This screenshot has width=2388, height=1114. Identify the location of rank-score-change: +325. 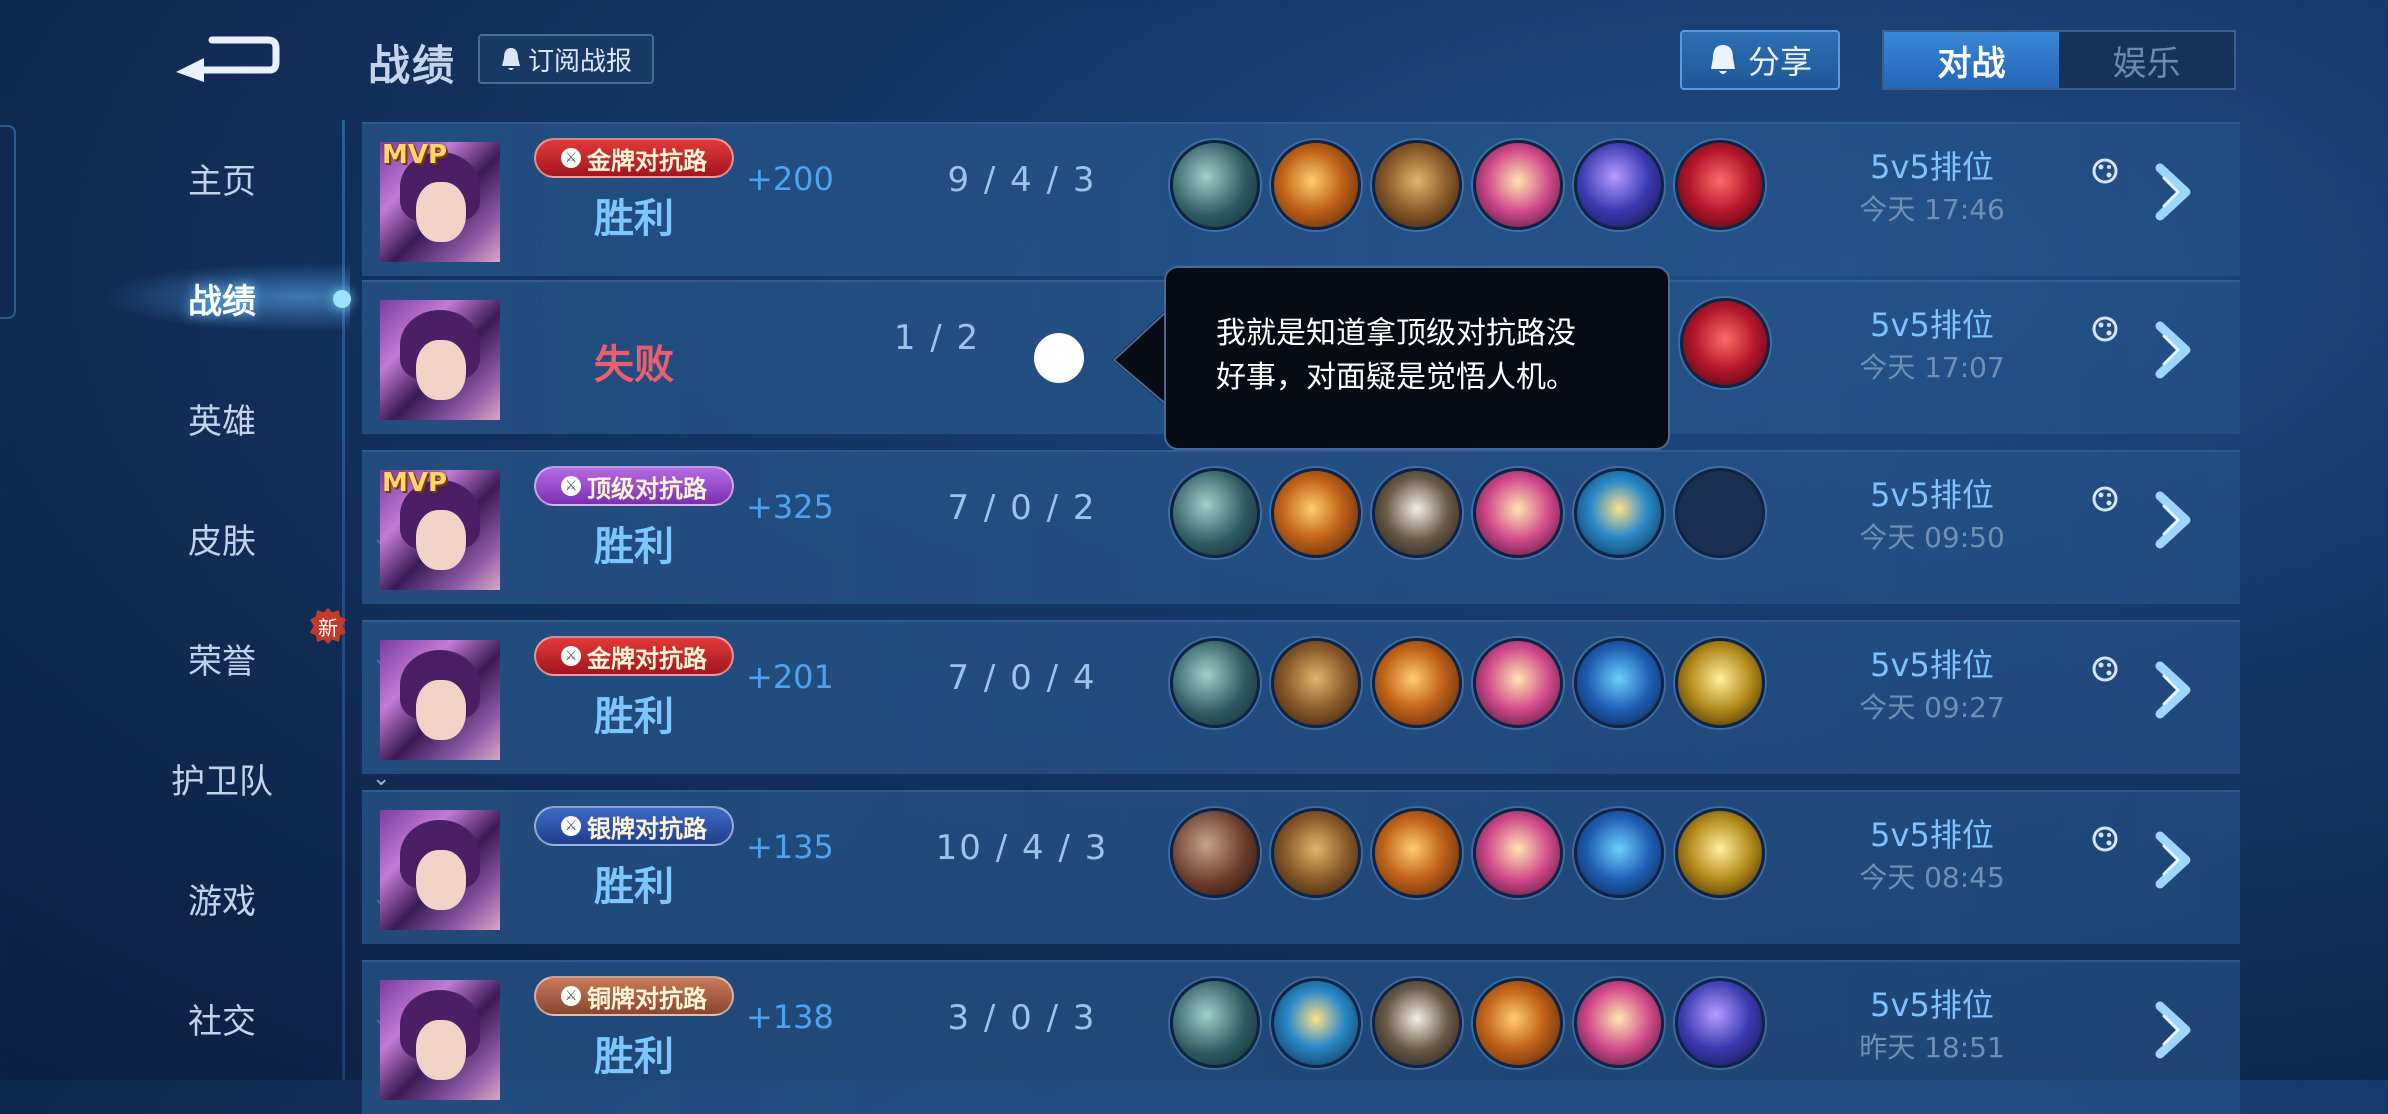
(790, 507).